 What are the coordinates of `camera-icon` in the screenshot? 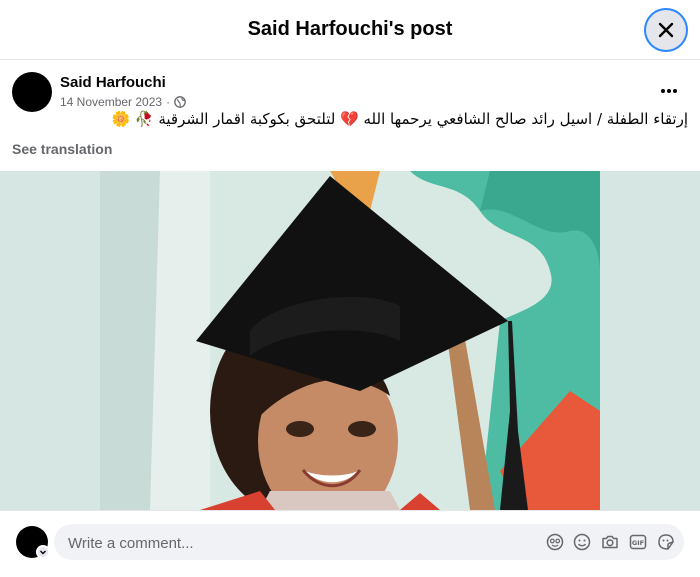 It's located at (610, 542).